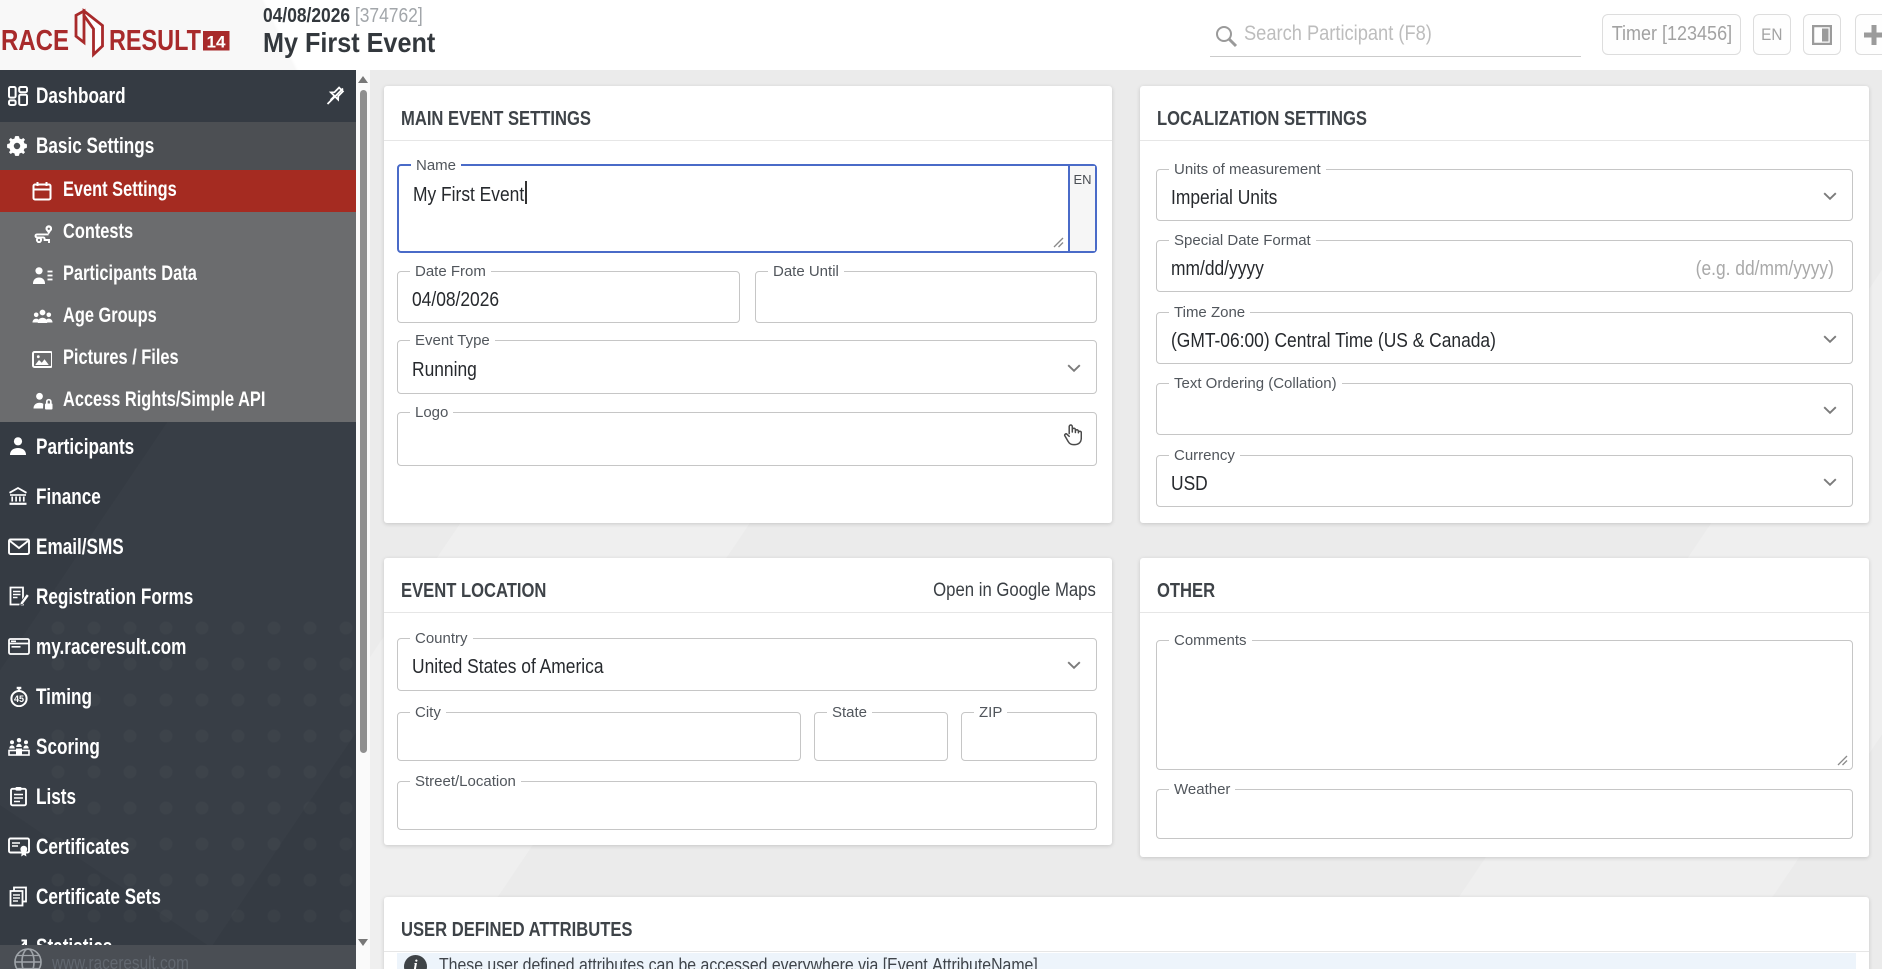 The image size is (1882, 969). I want to click on svg-text: RESULT, so click(155, 41).